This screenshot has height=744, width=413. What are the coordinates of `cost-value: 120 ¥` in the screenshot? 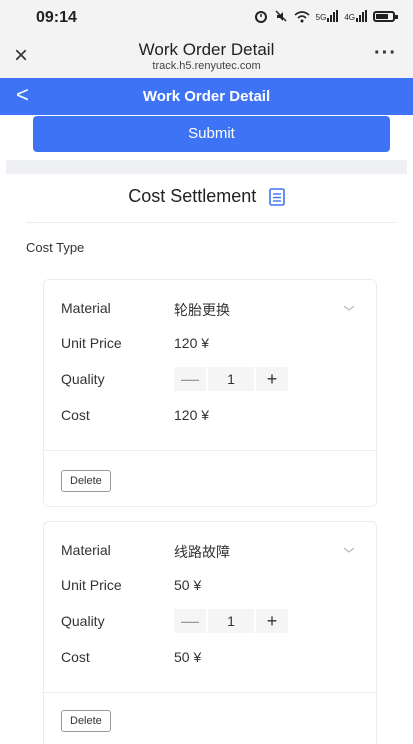 It's located at (192, 415).